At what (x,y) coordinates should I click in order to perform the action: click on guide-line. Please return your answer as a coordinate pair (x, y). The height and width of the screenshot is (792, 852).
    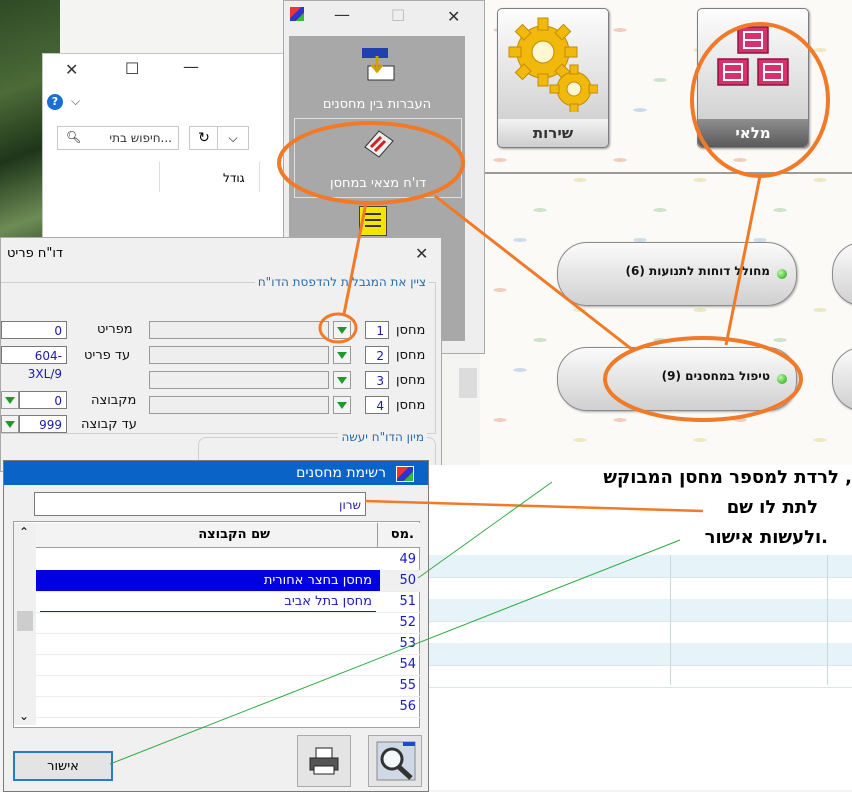
    Looking at the image, I should click on (485, 530).